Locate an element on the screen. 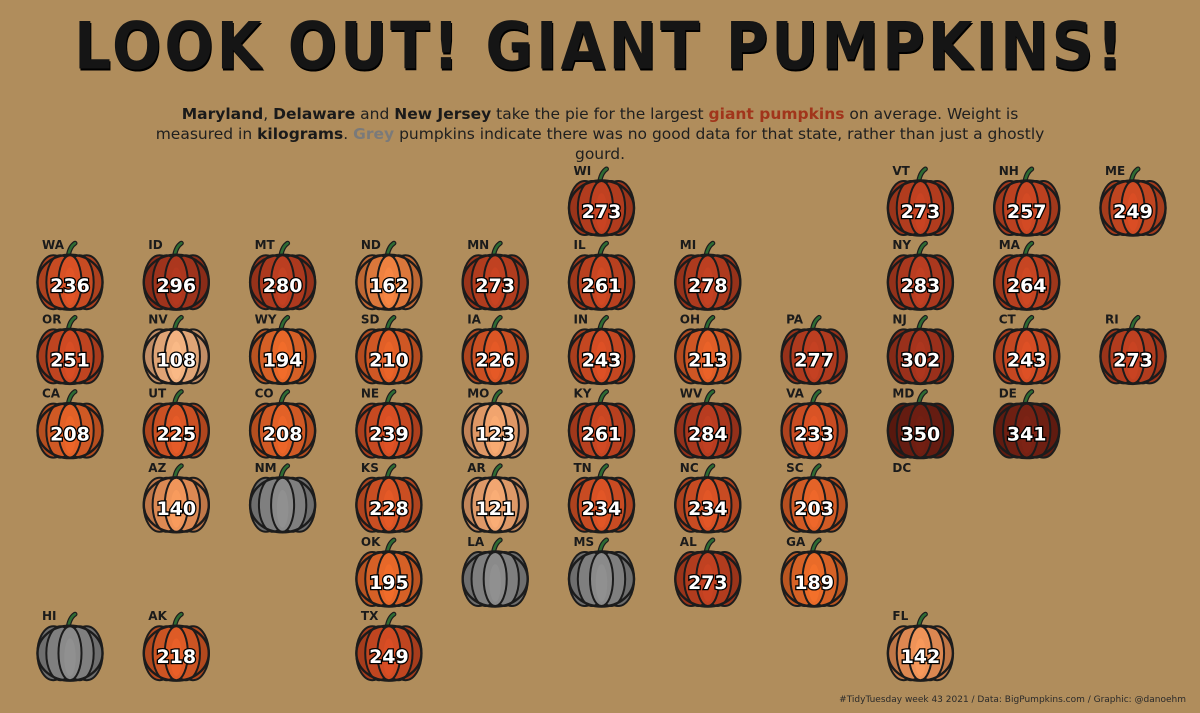 Image resolution: width=1200 pixels, height=713 pixels. pumpkin-tile-ne: NE 239 is located at coordinates (389, 423).